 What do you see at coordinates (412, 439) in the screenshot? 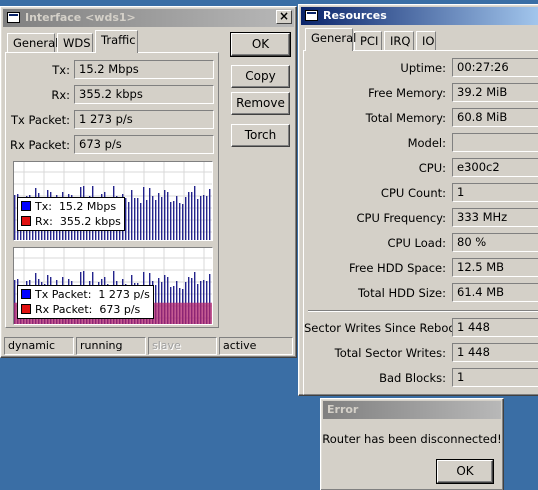
I see `error-message: Router has been disconnected!` at bounding box center [412, 439].